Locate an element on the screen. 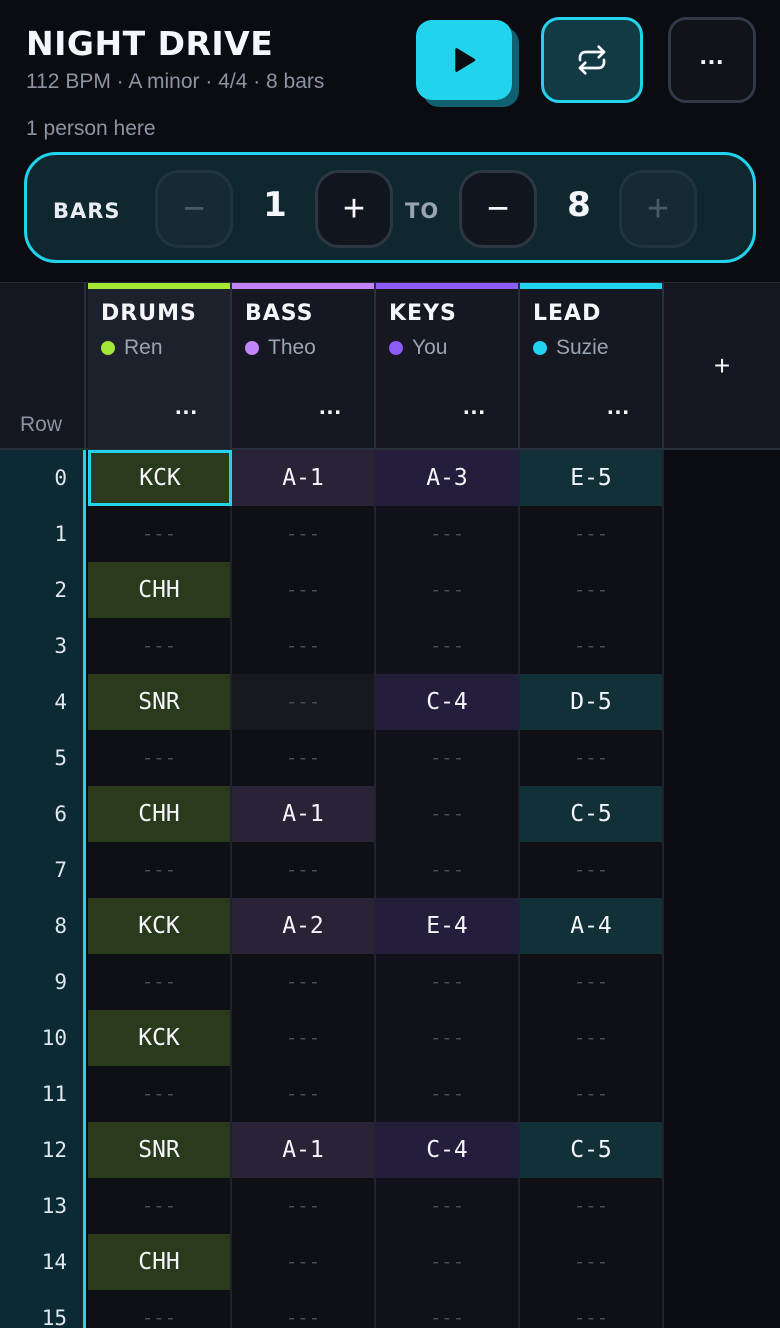 The width and height of the screenshot is (780, 1328). range-start-value: 1 is located at coordinates (275, 205).